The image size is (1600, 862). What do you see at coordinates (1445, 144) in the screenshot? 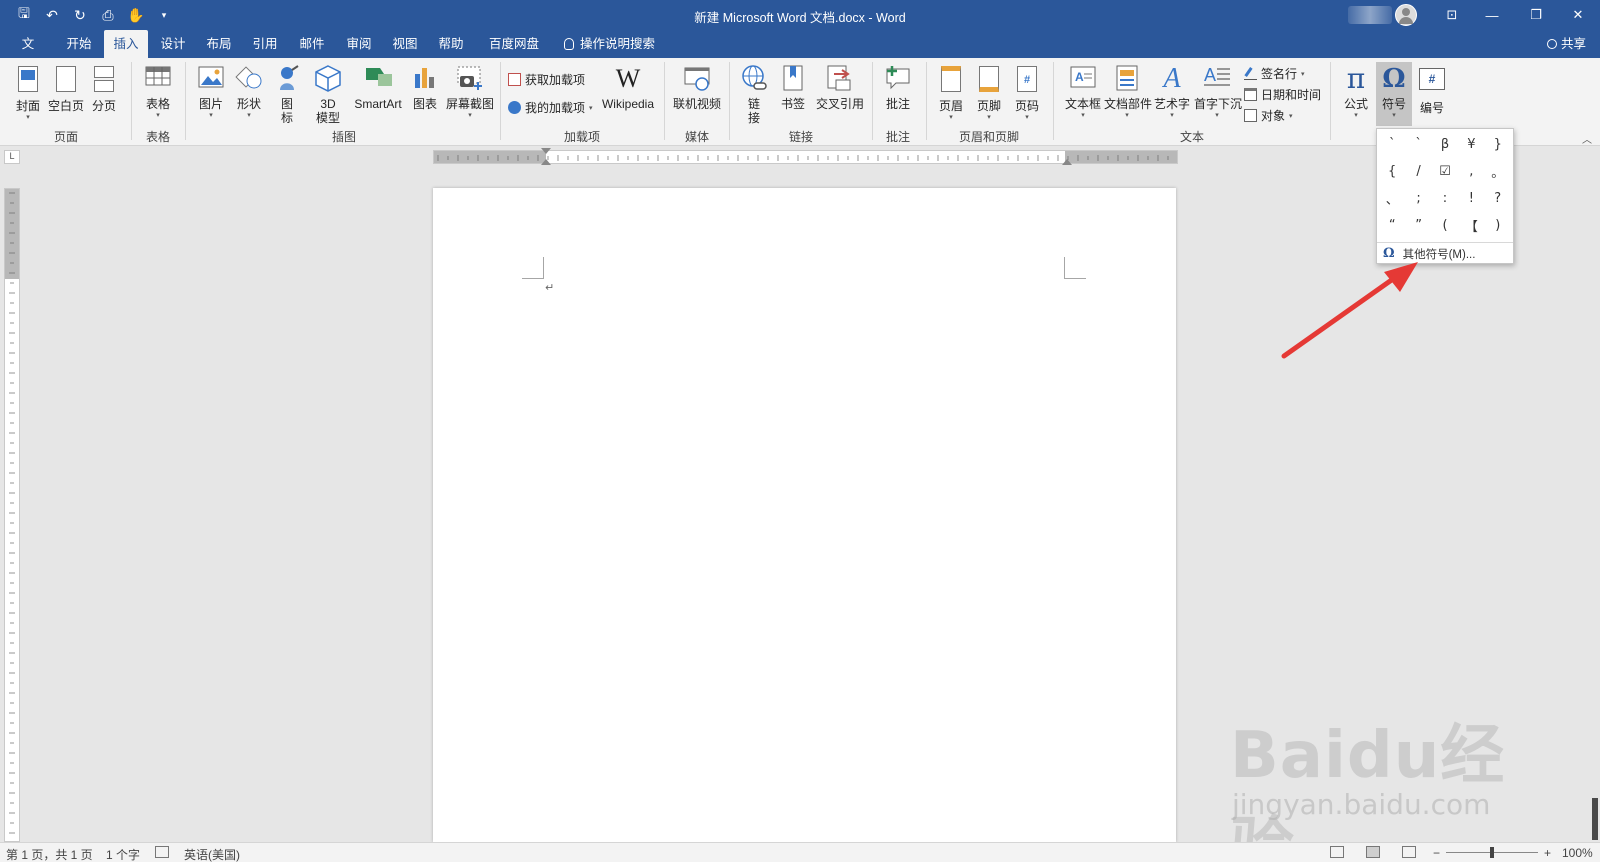
I see `symbol-cell: β` at bounding box center [1445, 144].